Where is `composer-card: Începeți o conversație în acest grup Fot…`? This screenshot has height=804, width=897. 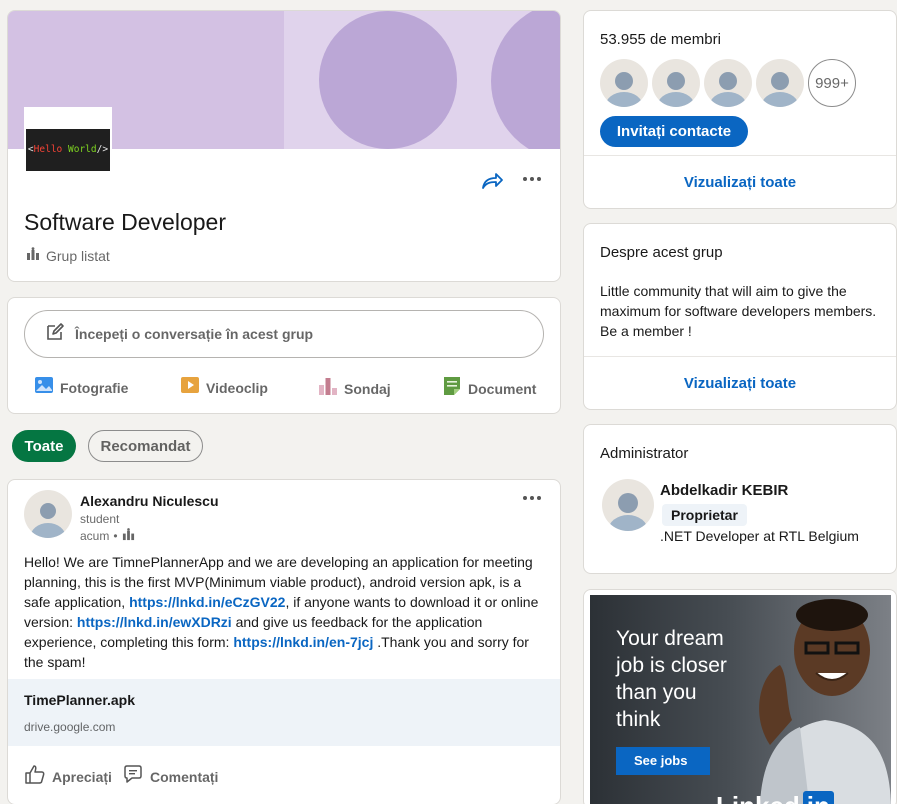 composer-card: Începeți o conversație în acest grup Fot… is located at coordinates (284, 355).